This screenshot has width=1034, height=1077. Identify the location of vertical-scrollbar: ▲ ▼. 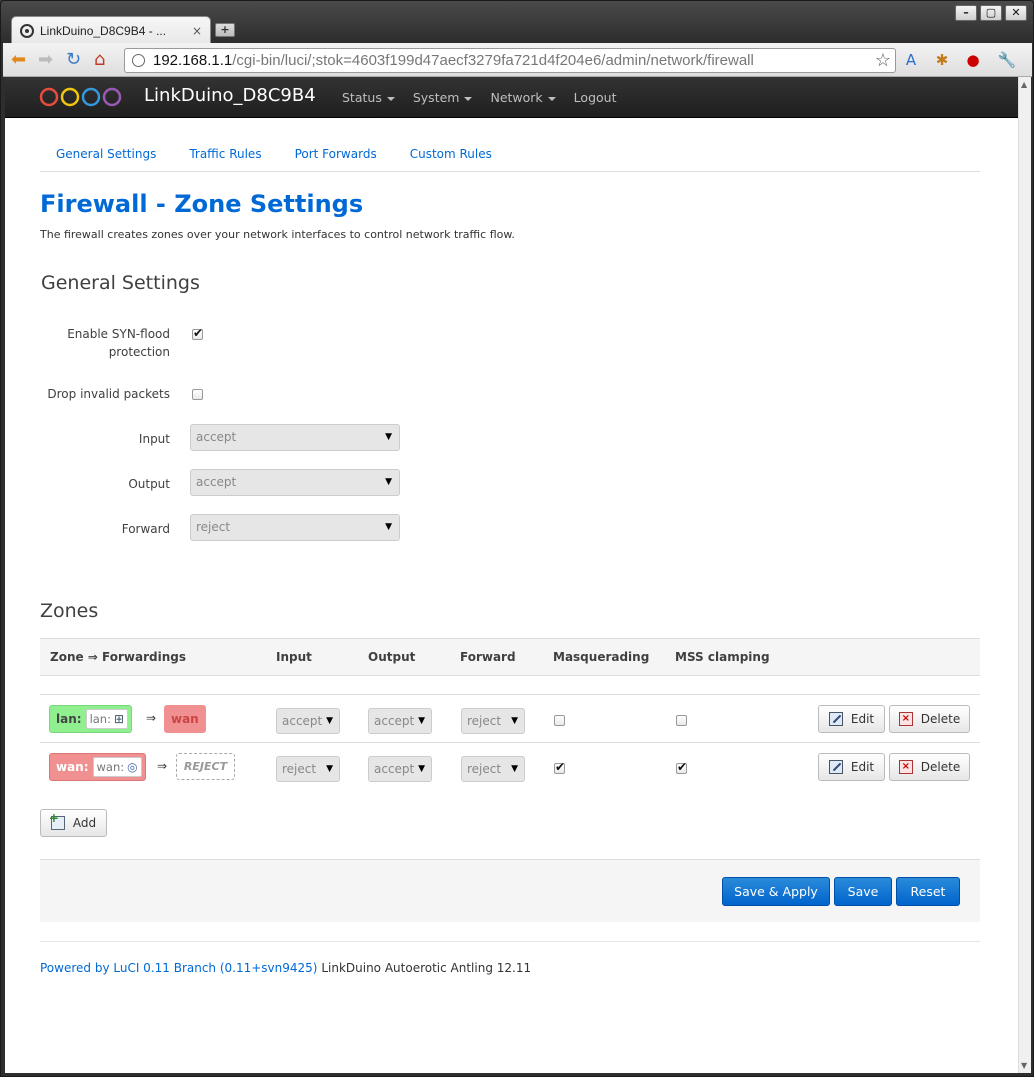
(1024, 575).